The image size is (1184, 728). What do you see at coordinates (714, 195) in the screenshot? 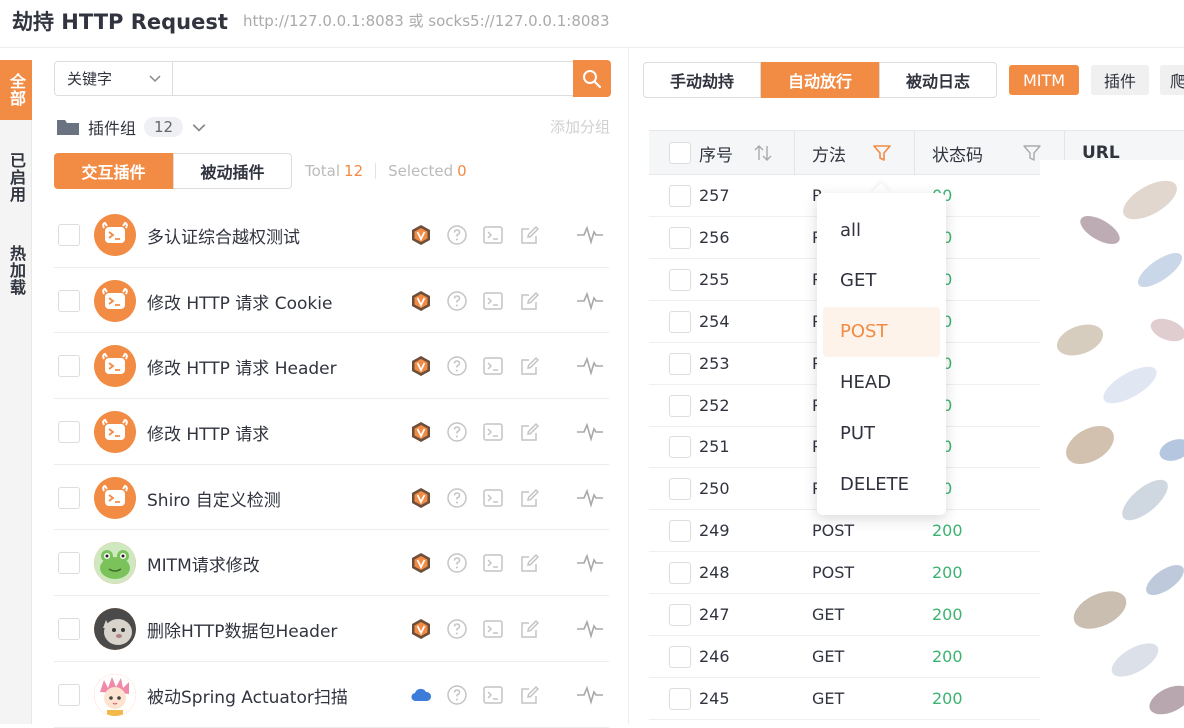
I see `row-index: 257` at bounding box center [714, 195].